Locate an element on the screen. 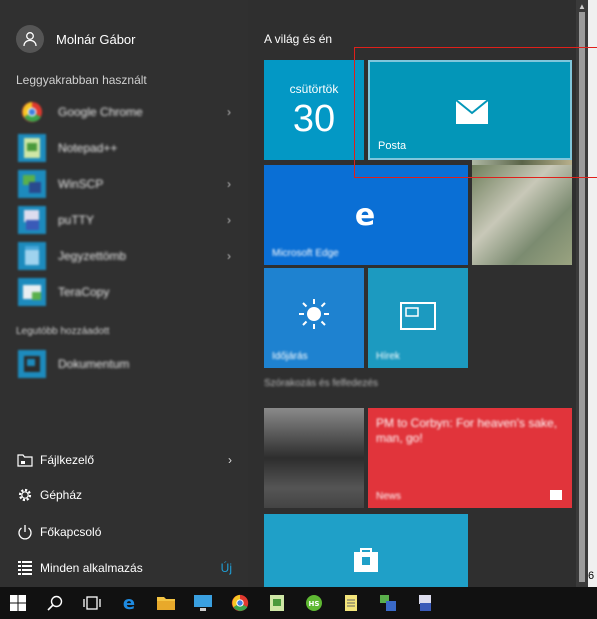 This screenshot has height=619, width=597. taskbar-notepad is located at coordinates (276, 603).